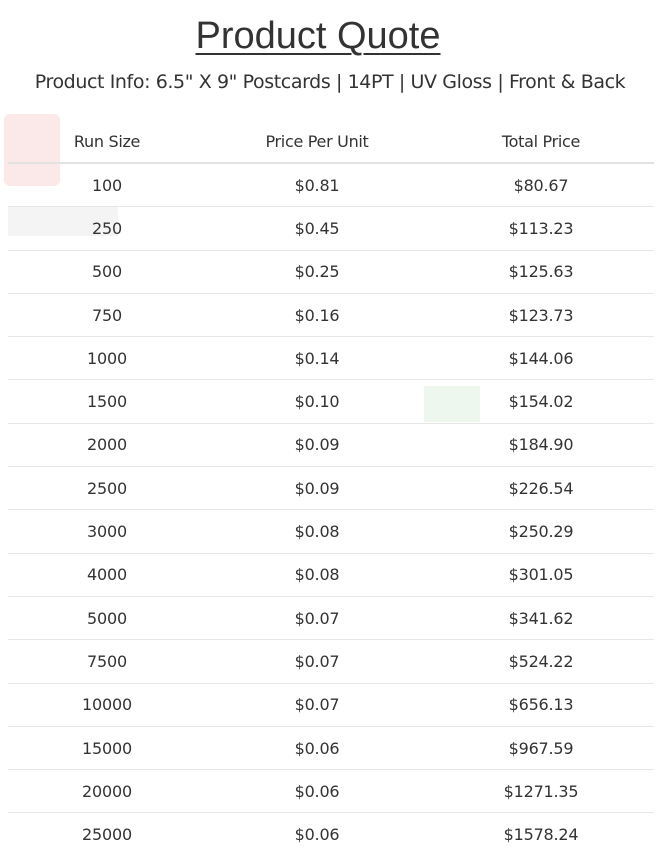 Image resolution: width=660 pixels, height=866 pixels. I want to click on run-size-cell: 25000, so click(107, 835).